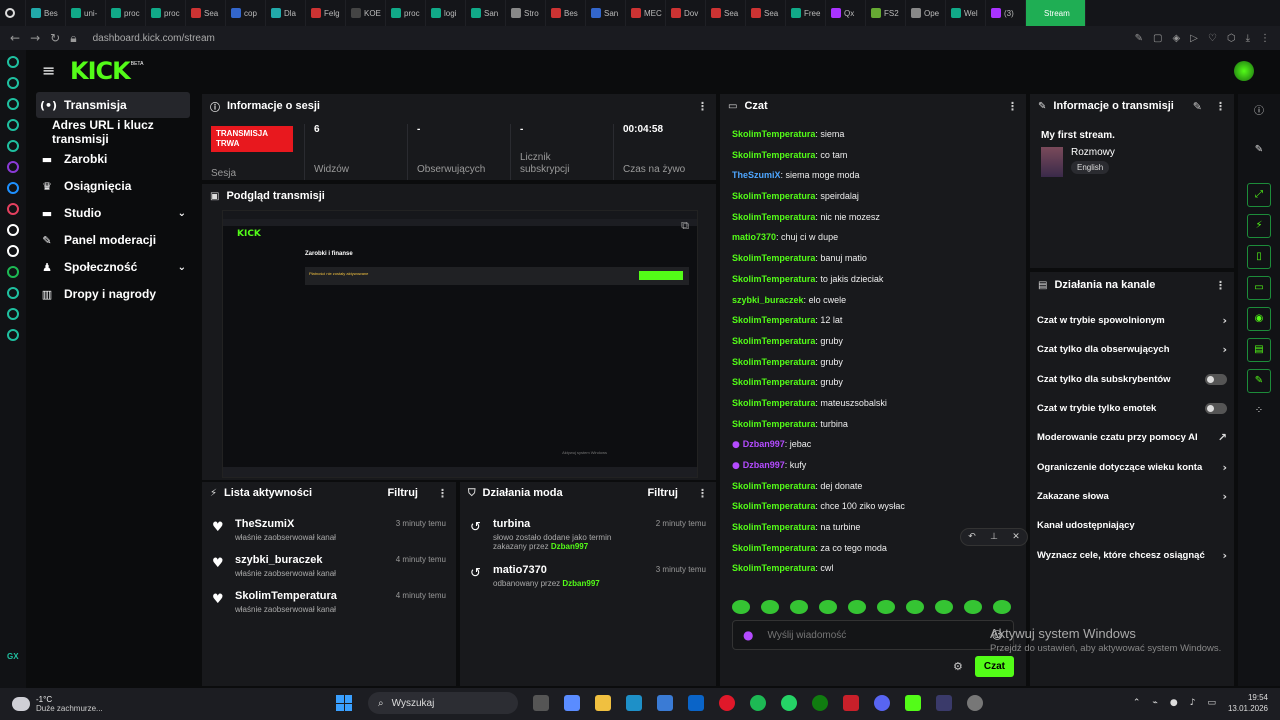  I want to click on server-icon: ▤, so click(1259, 350).